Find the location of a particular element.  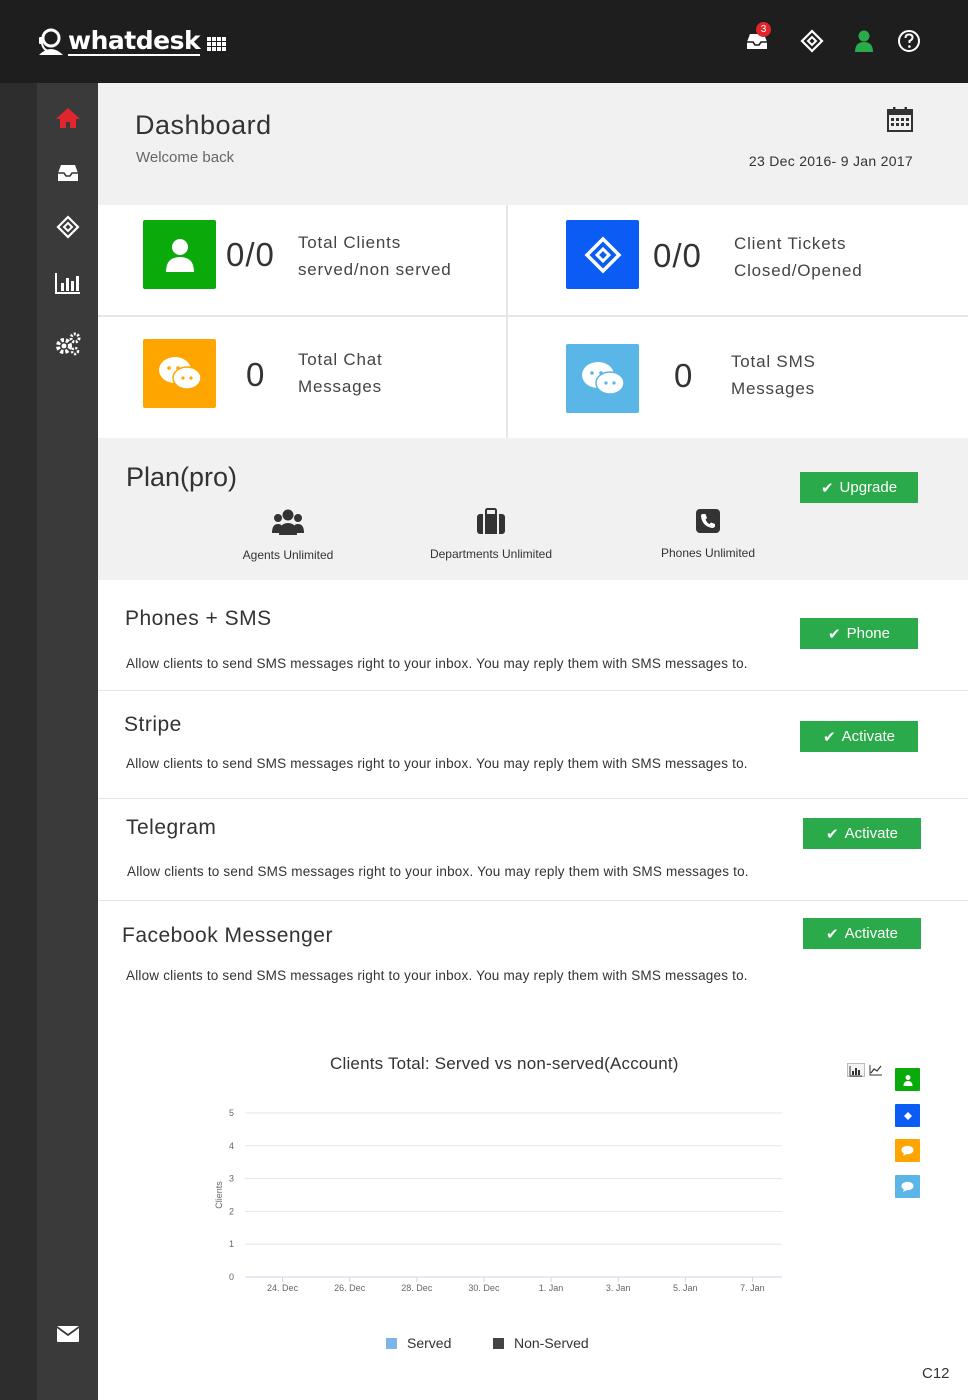

x-tick-label: 1. Jan is located at coordinates (551, 1288).